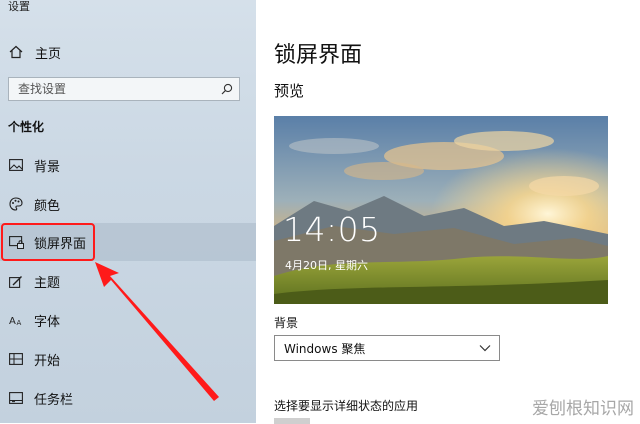 The image size is (640, 424). Describe the element at coordinates (47, 361) in the screenshot. I see `sidebar-item-label: 开始` at that location.